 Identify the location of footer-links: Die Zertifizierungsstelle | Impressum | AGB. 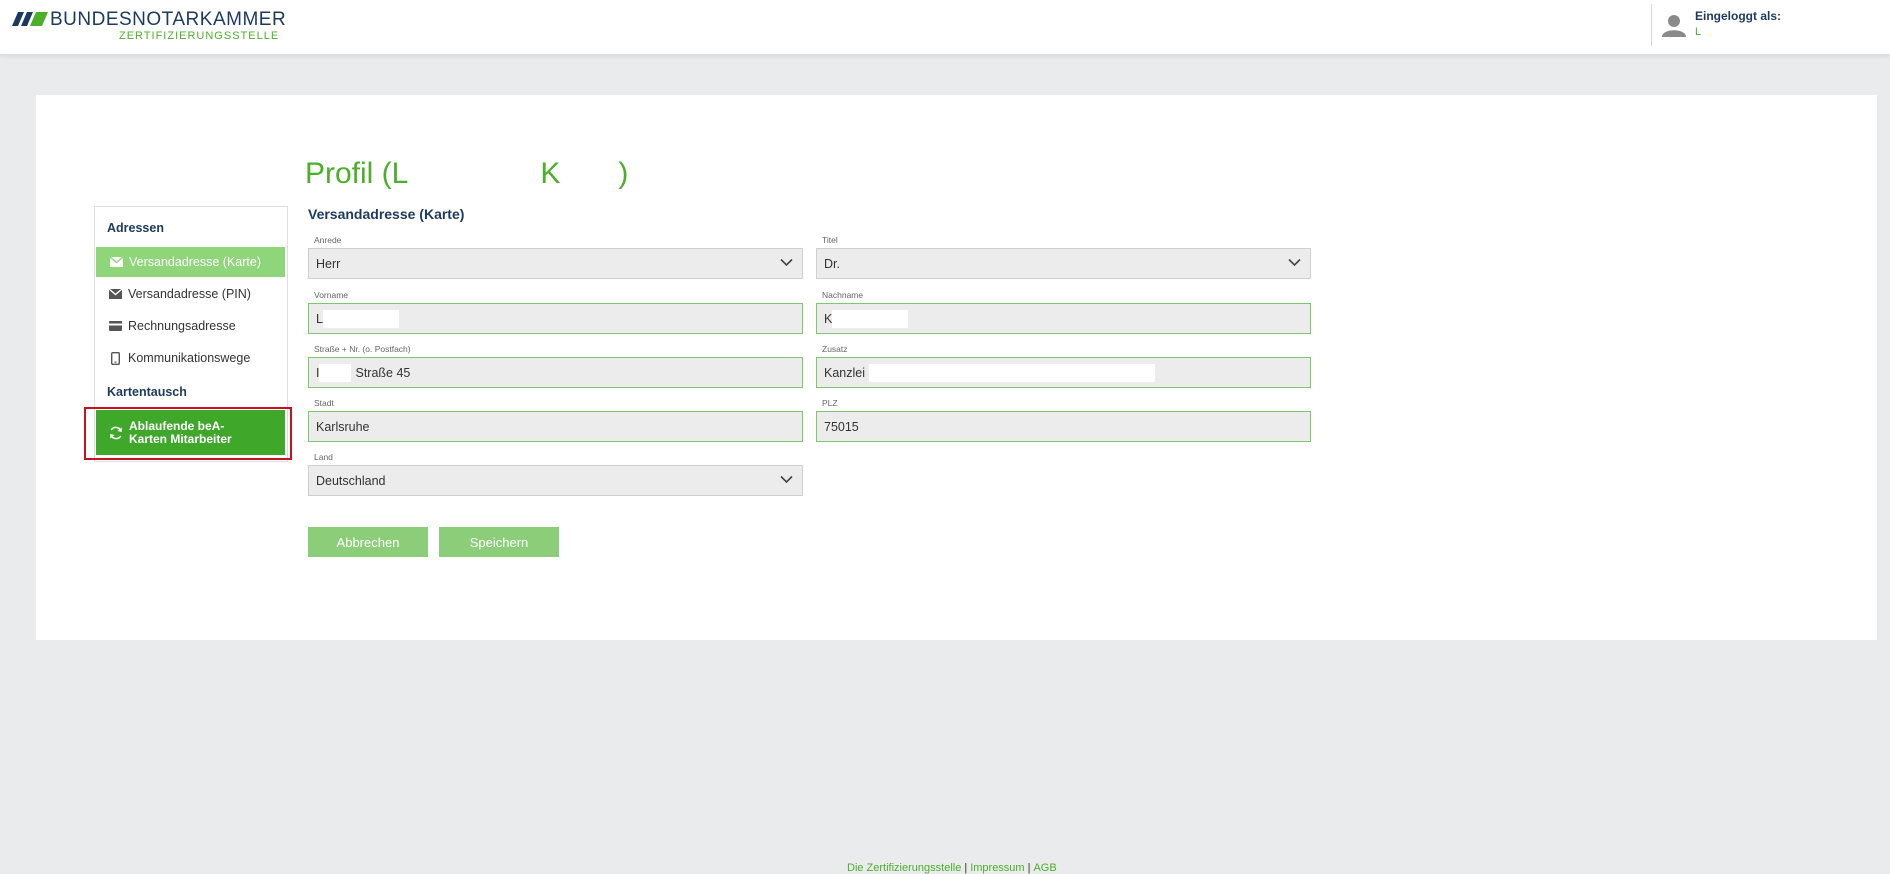
(952, 868).